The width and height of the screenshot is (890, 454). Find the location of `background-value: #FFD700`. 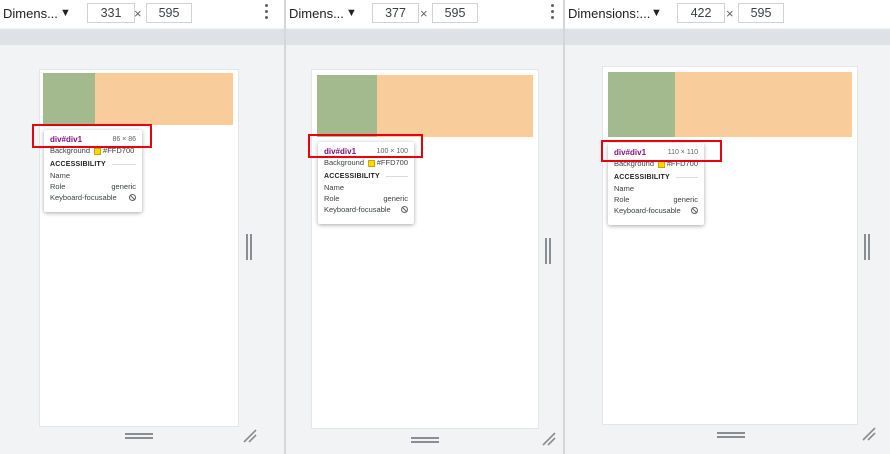

background-value: #FFD700 is located at coordinates (392, 162).